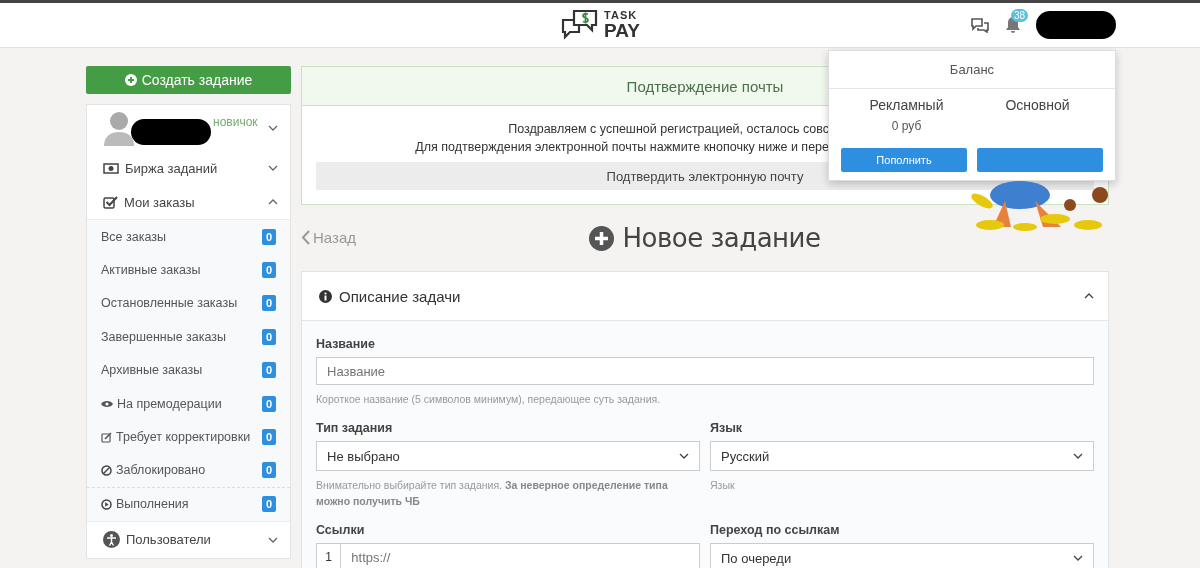 The height and width of the screenshot is (568, 1200). Describe the element at coordinates (775, 530) in the screenshot. I see `field-label: Переход по ссылкам` at that location.